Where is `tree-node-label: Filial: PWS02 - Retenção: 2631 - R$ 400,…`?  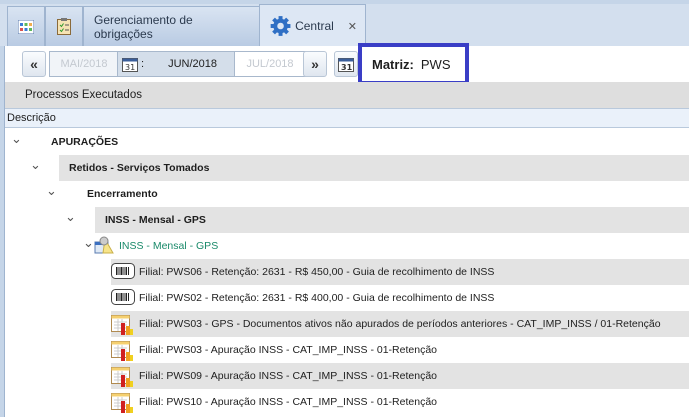 tree-node-label: Filial: PWS02 - Retenção: 2631 - R$ 400,… is located at coordinates (317, 298).